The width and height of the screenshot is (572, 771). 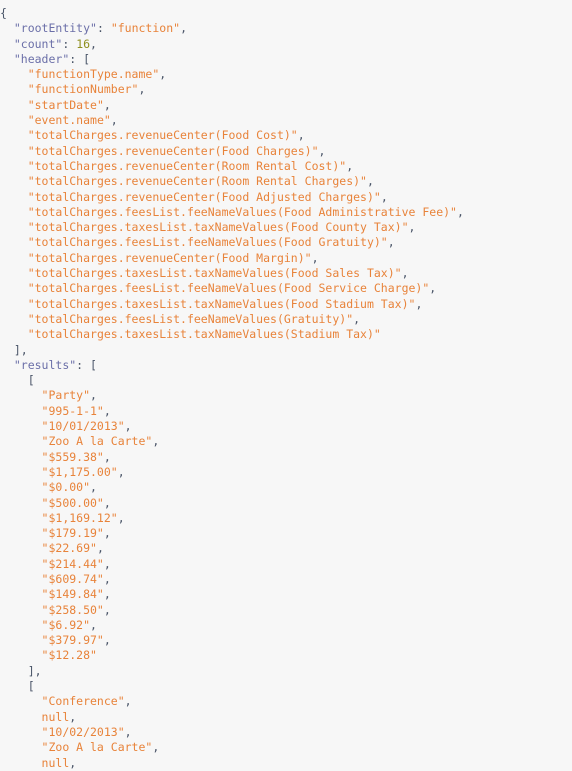 What do you see at coordinates (72, 533) in the screenshot?
I see `json-token-str: "$179.19"` at bounding box center [72, 533].